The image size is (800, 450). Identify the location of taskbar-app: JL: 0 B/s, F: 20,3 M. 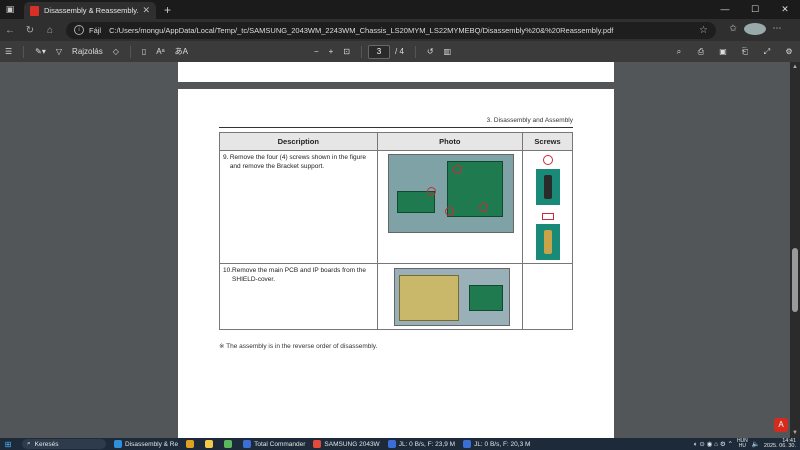
(496, 444).